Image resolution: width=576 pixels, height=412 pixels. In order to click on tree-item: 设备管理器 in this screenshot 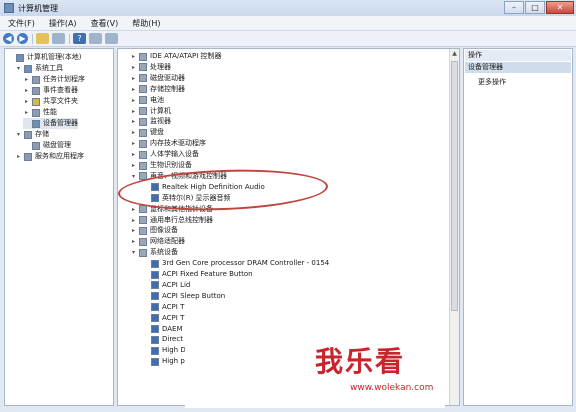, I will do `click(50, 123)`.